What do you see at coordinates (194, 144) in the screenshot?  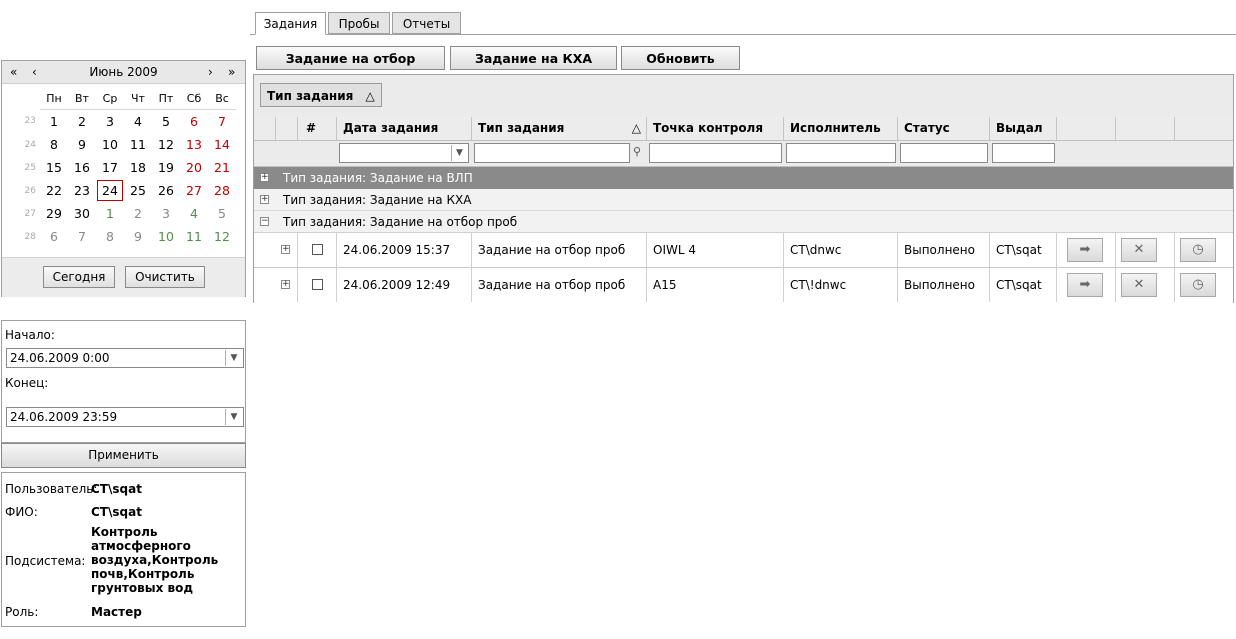 I see `calendar-day: 13` at bounding box center [194, 144].